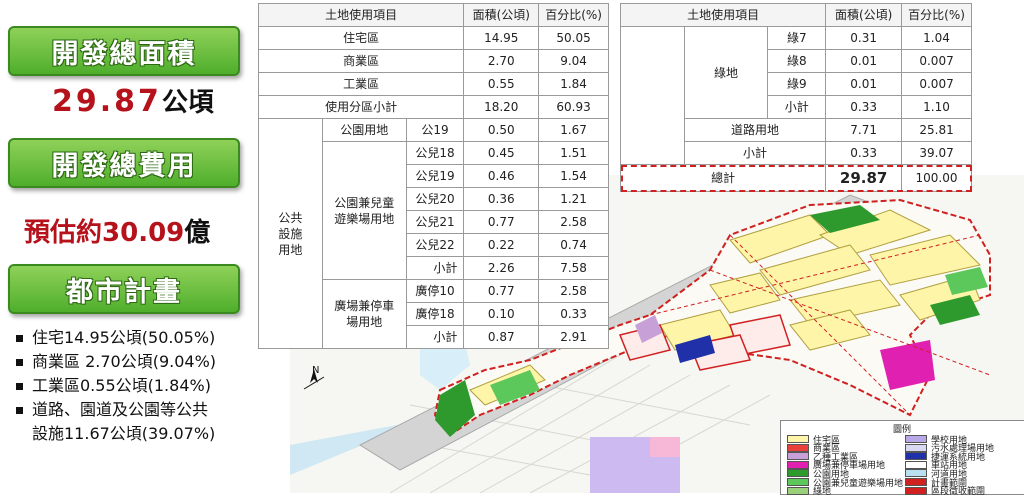  Describe the element at coordinates (364, 314) in the screenshot. I see `plaza-group: 廣場兼停車場用地` at that location.